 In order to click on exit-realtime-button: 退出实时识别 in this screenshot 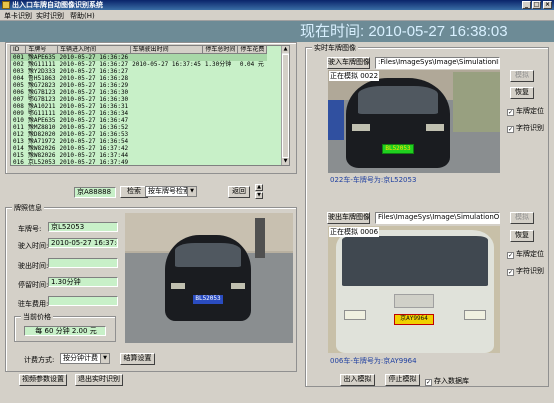, I will do `click(99, 380)`.